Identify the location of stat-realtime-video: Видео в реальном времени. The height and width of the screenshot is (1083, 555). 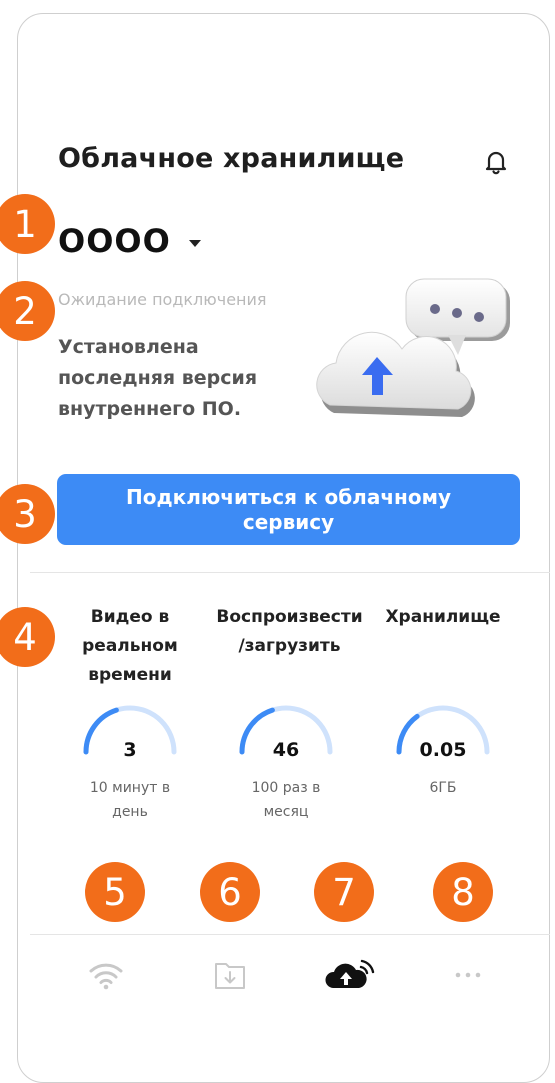
(130, 646).